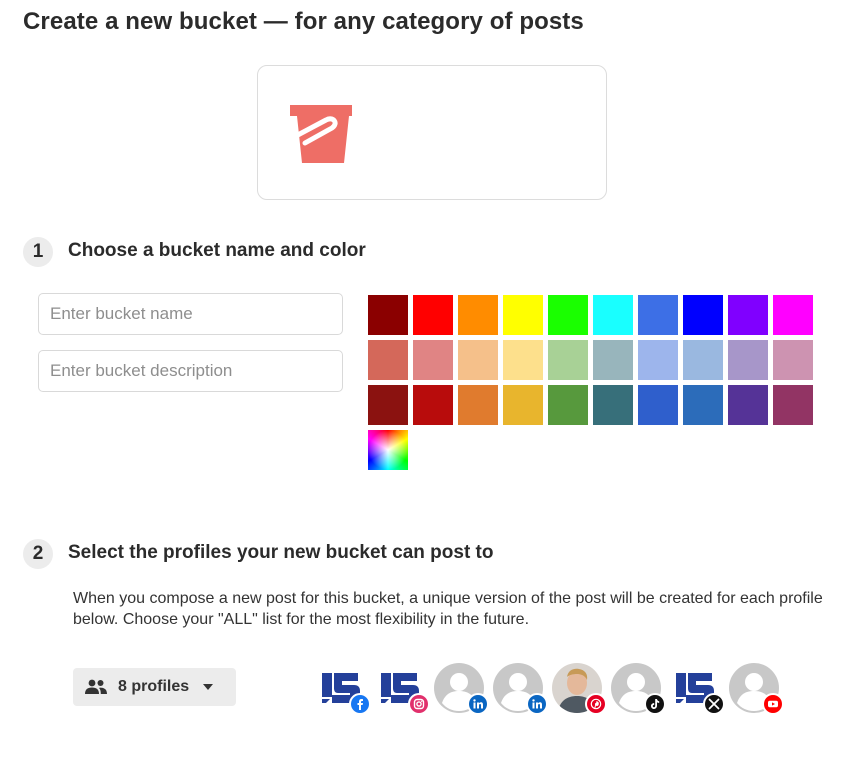 This screenshot has width=862, height=760. What do you see at coordinates (402, 689) in the screenshot?
I see `profile-avatar-instagram` at bounding box center [402, 689].